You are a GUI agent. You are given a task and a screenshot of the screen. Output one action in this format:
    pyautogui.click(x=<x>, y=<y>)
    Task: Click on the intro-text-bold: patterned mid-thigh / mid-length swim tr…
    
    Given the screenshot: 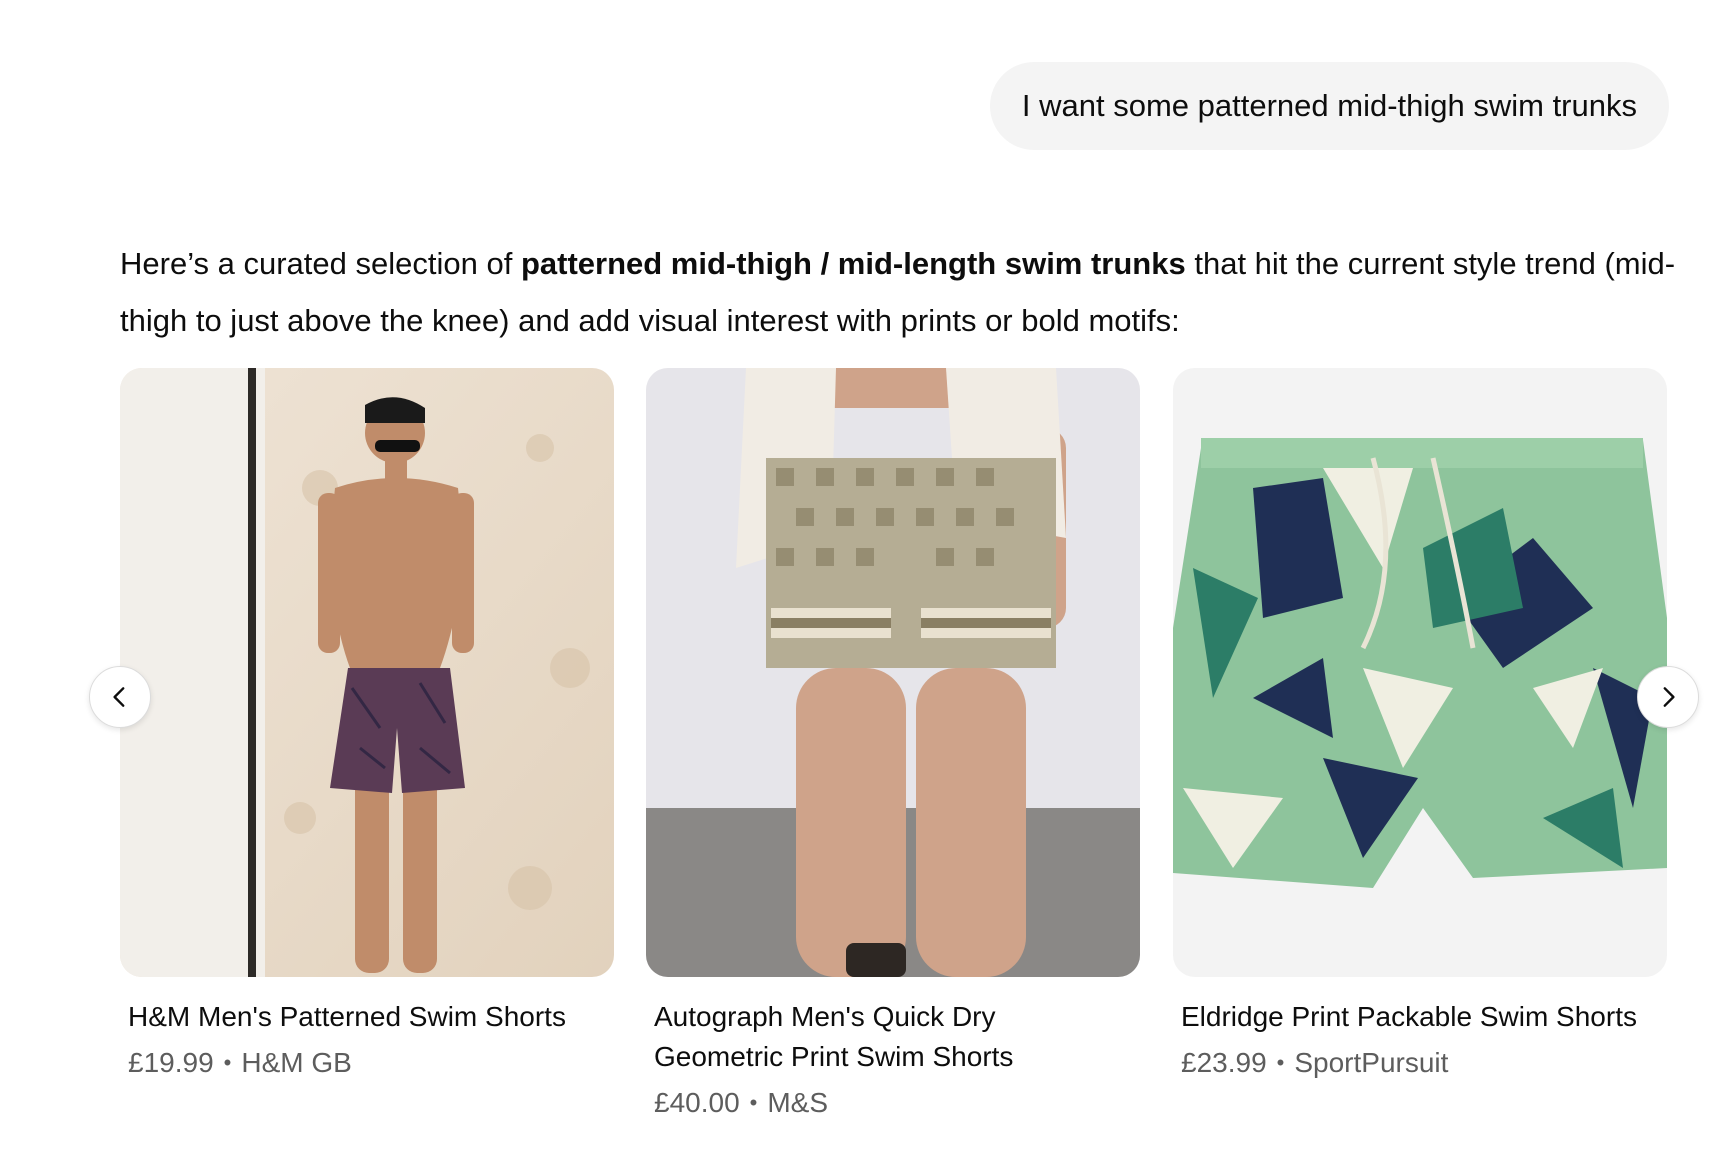 What is the action you would take?
    pyautogui.click(x=853, y=263)
    